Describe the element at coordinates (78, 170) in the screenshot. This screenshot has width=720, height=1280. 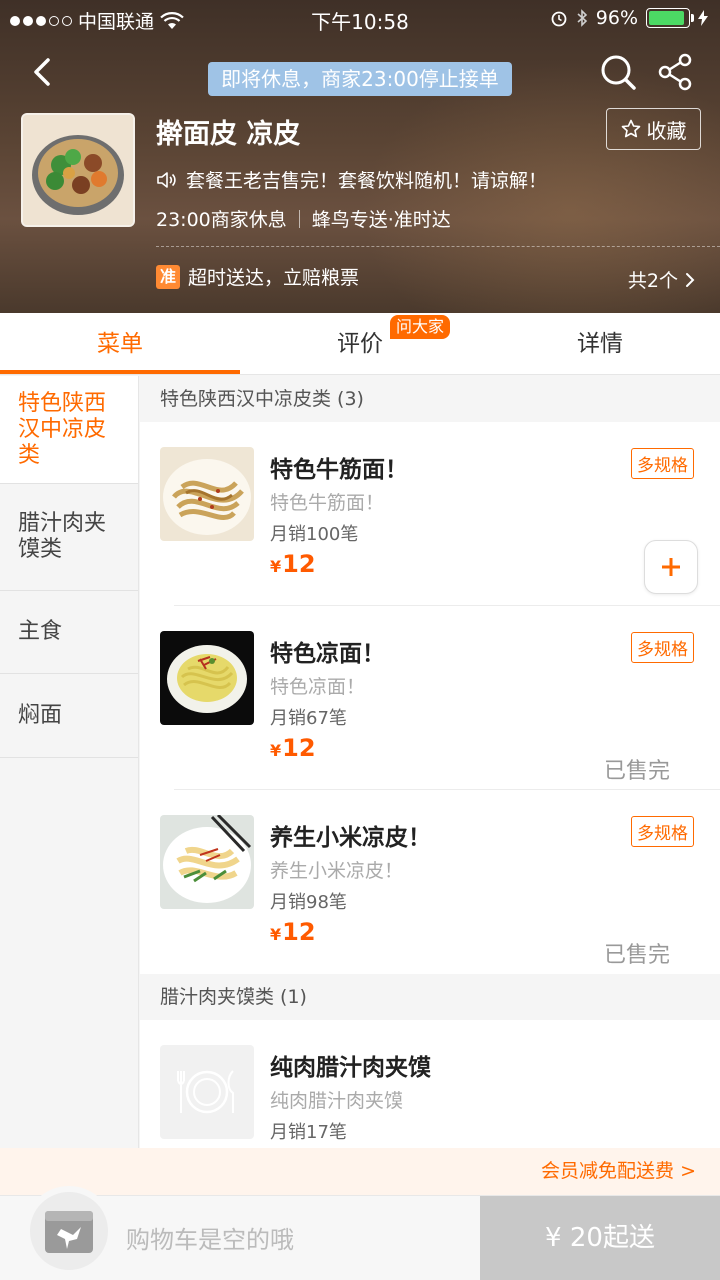
I see `shop-logo` at that location.